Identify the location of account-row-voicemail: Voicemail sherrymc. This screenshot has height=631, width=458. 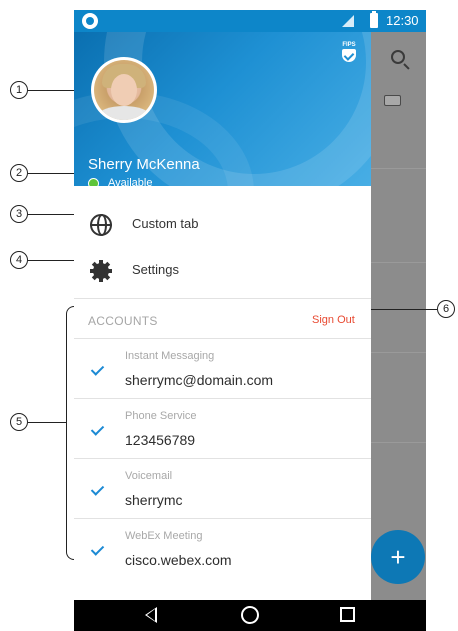
(222, 489).